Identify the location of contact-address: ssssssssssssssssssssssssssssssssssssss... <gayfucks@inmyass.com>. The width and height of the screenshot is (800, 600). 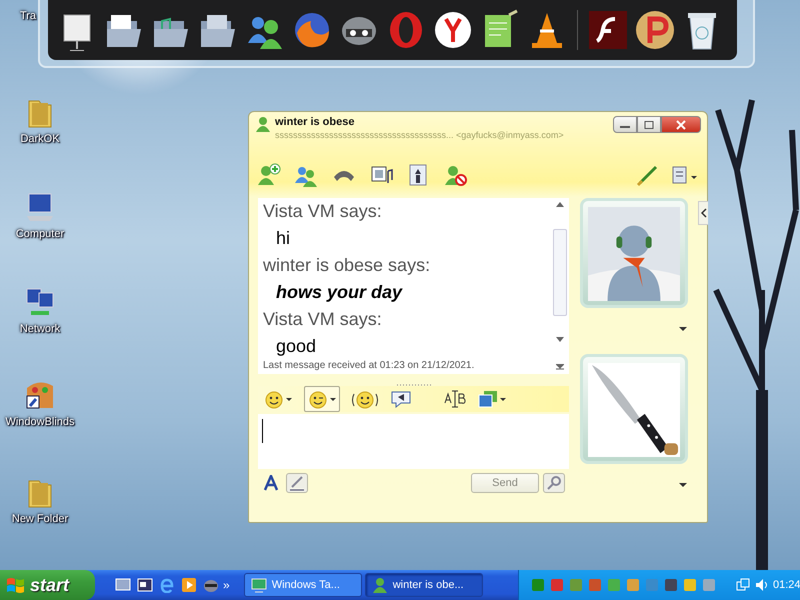
(420, 135).